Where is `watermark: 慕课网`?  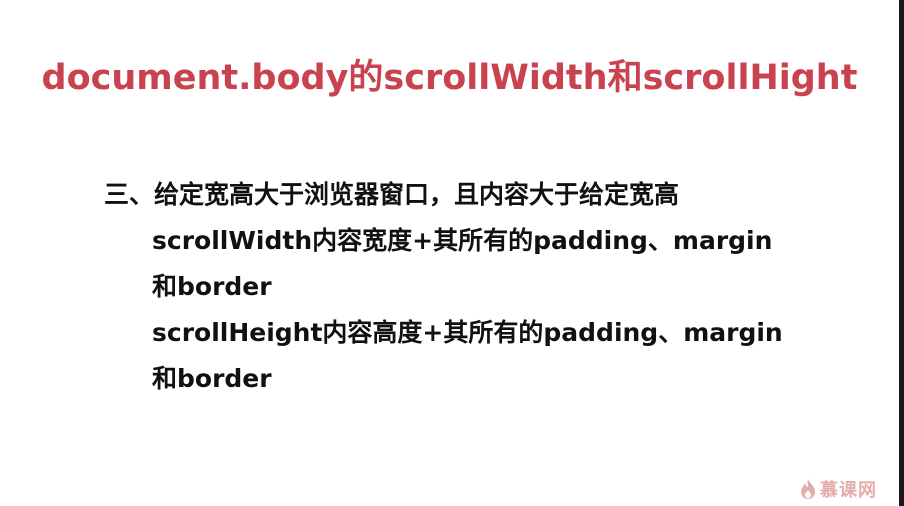 watermark: 慕课网 is located at coordinates (838, 489).